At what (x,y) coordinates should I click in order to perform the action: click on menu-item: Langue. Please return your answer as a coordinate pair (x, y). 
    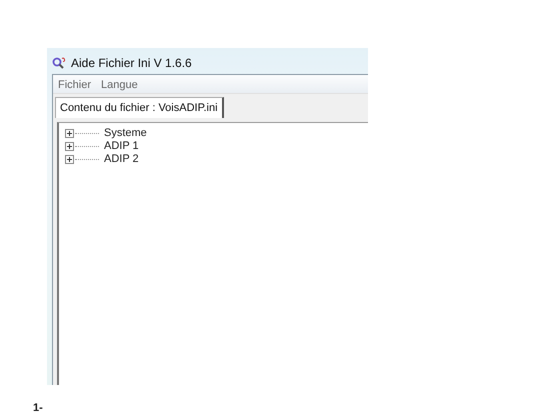
    Looking at the image, I should click on (119, 84).